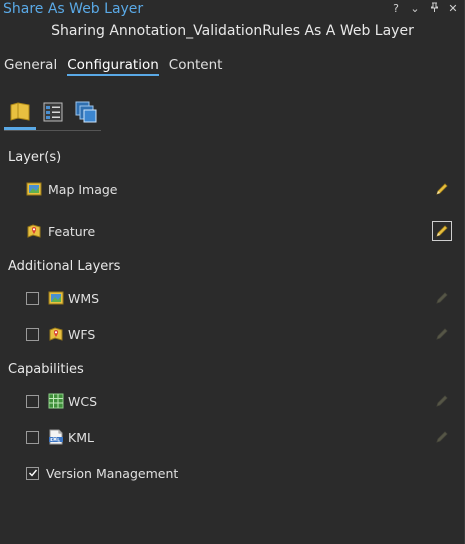 This screenshot has height=544, width=465. I want to click on layer-label: Feature, so click(72, 231).